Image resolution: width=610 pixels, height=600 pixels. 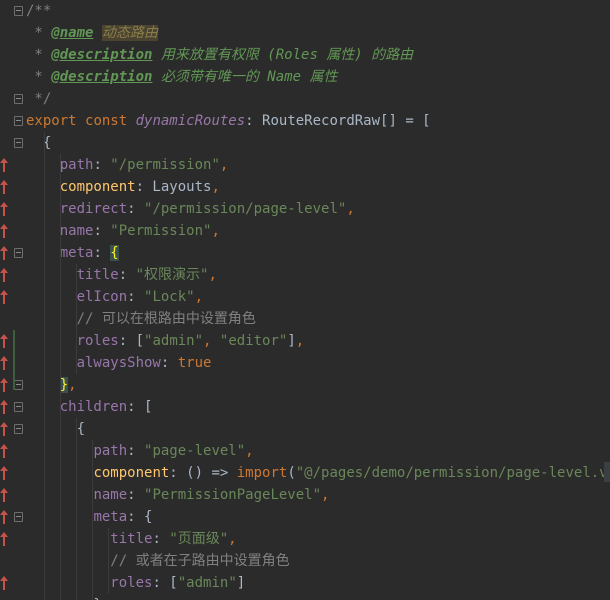 I want to click on code-line: meta: {, so click(x=72, y=253).